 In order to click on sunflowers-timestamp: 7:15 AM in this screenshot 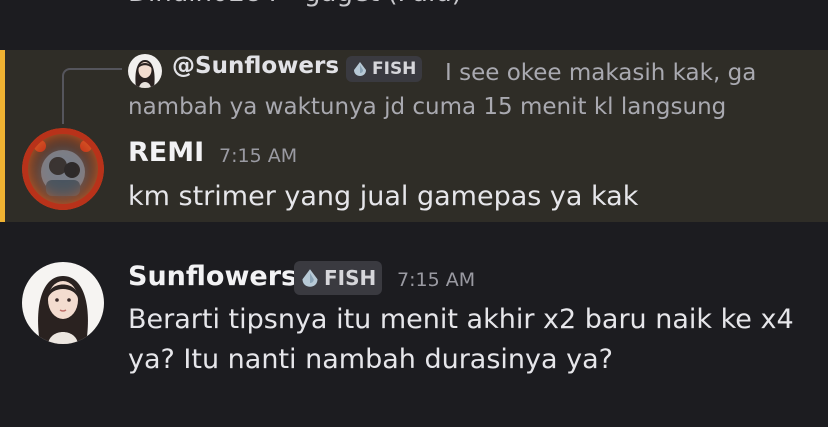, I will do `click(436, 280)`.